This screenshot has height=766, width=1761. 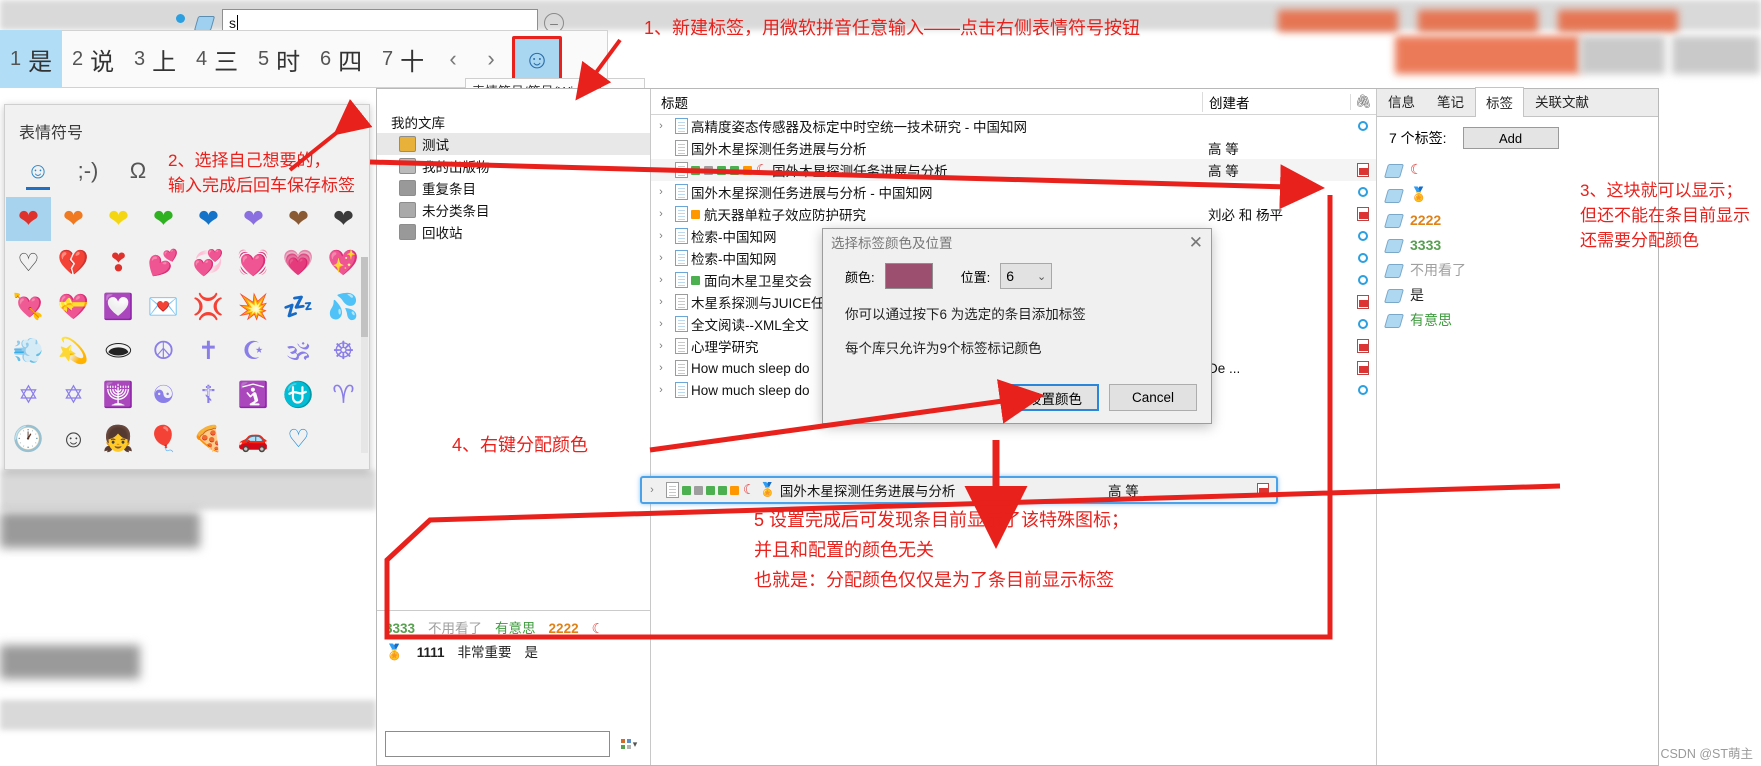 I want to click on emoji-cell: 🍕, so click(x=208, y=439).